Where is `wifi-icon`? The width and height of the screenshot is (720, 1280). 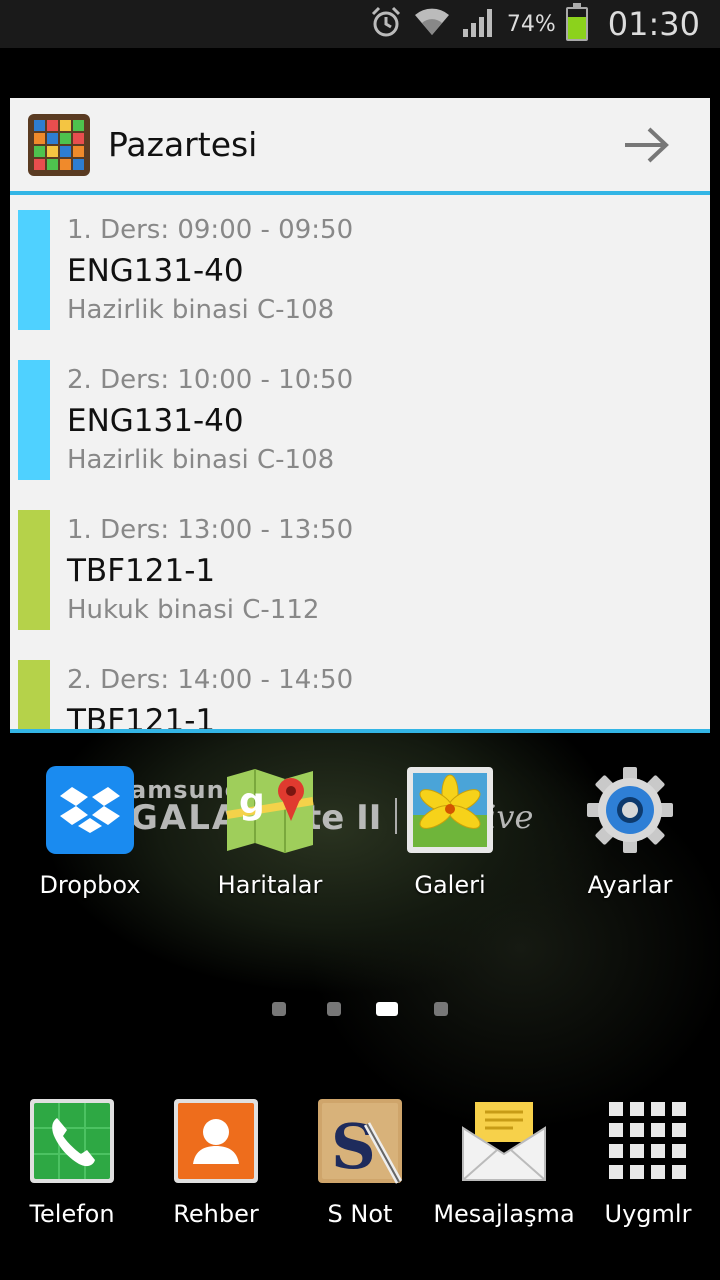 wifi-icon is located at coordinates (432, 24).